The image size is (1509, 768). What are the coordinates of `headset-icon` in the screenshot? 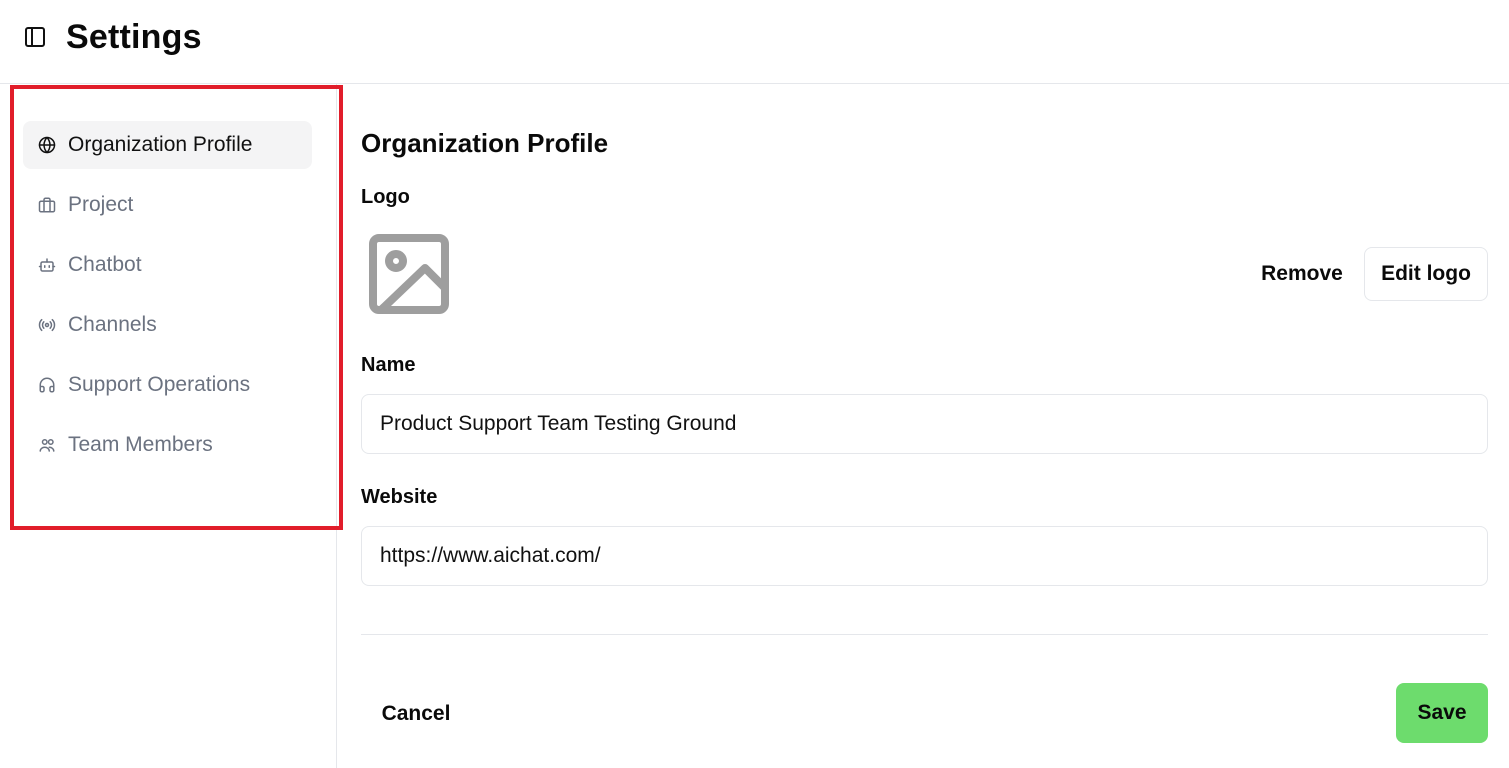 It's located at (47, 385).